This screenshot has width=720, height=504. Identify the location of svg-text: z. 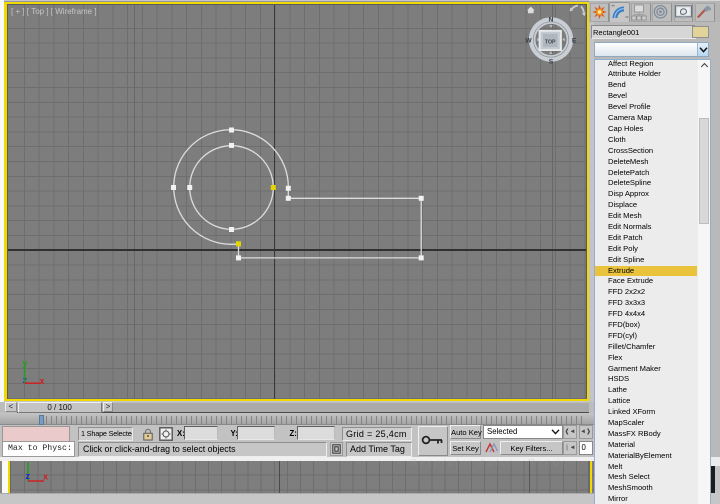
(28, 476).